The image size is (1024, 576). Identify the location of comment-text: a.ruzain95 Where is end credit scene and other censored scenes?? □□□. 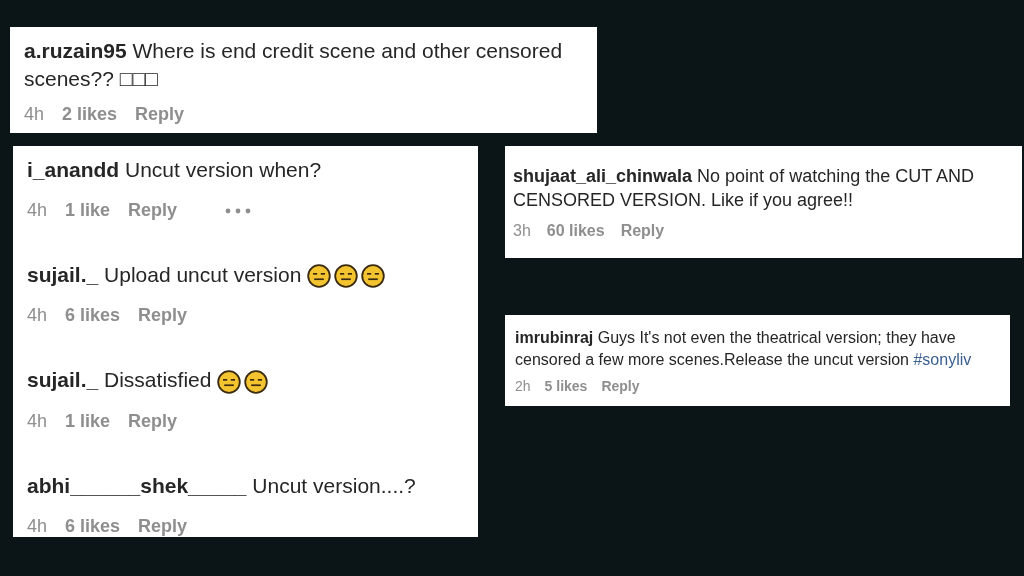
(294, 65).